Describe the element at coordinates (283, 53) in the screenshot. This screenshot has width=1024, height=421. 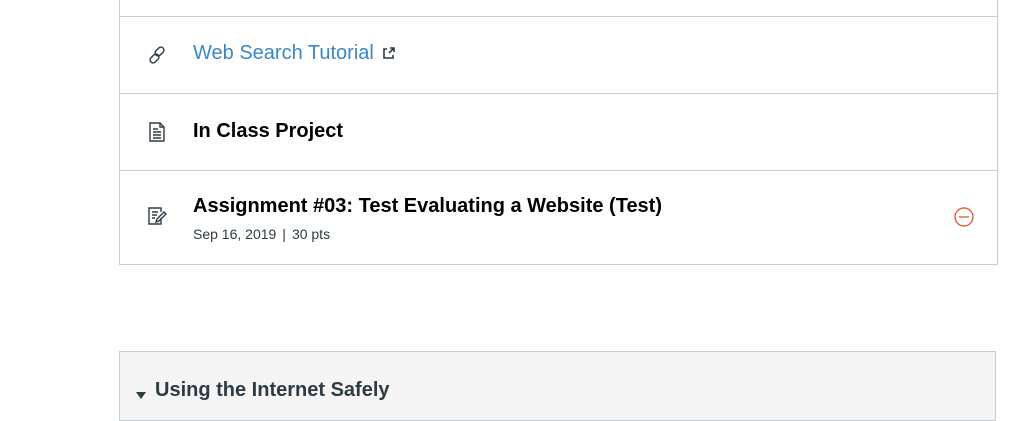
I see `item-title-text: Web Search Tutorial` at that location.